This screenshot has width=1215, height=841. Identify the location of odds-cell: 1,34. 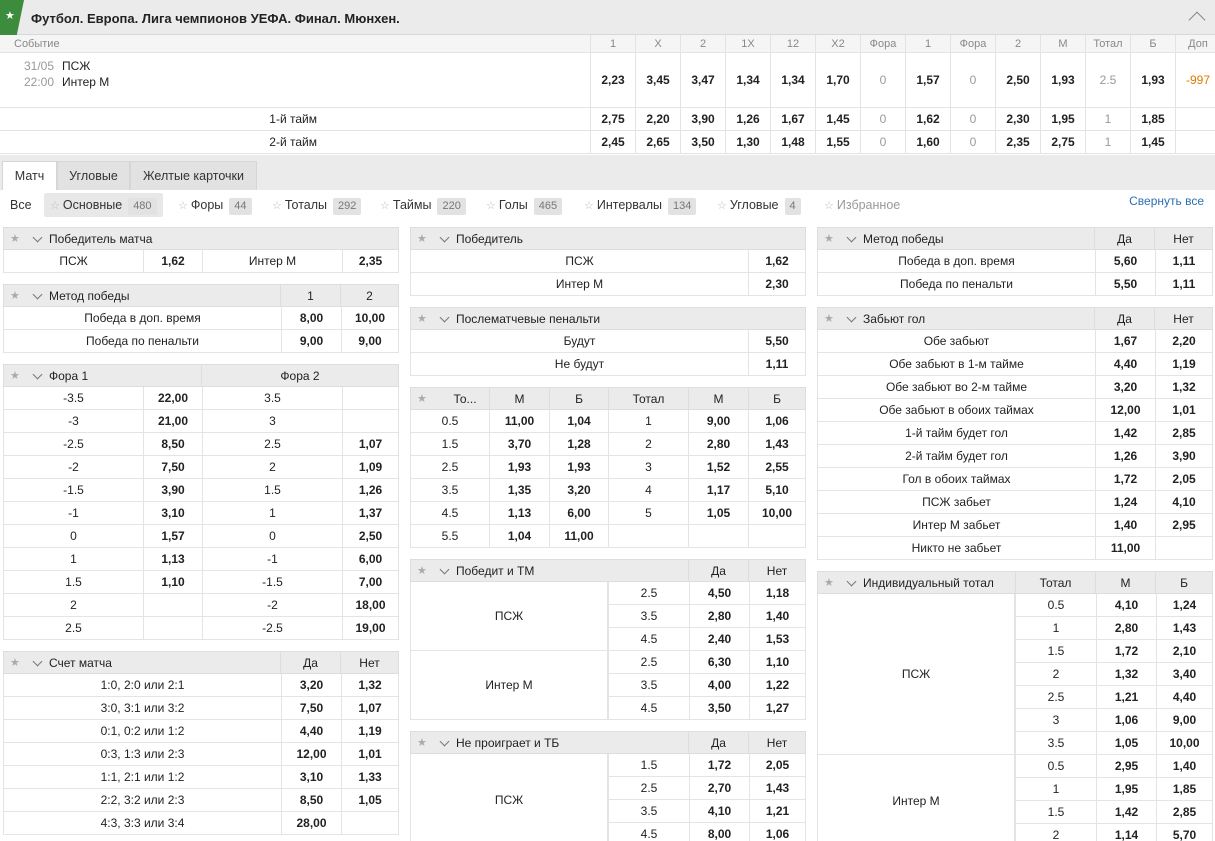
(792, 80).